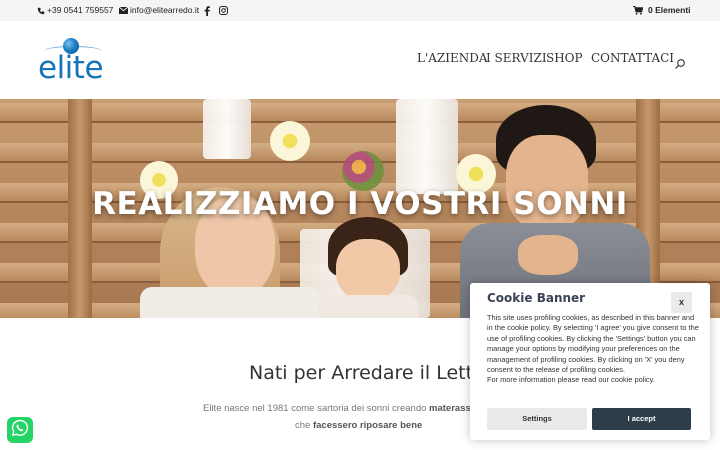 The height and width of the screenshot is (450, 720). I want to click on logo-text: elite, so click(71, 68).